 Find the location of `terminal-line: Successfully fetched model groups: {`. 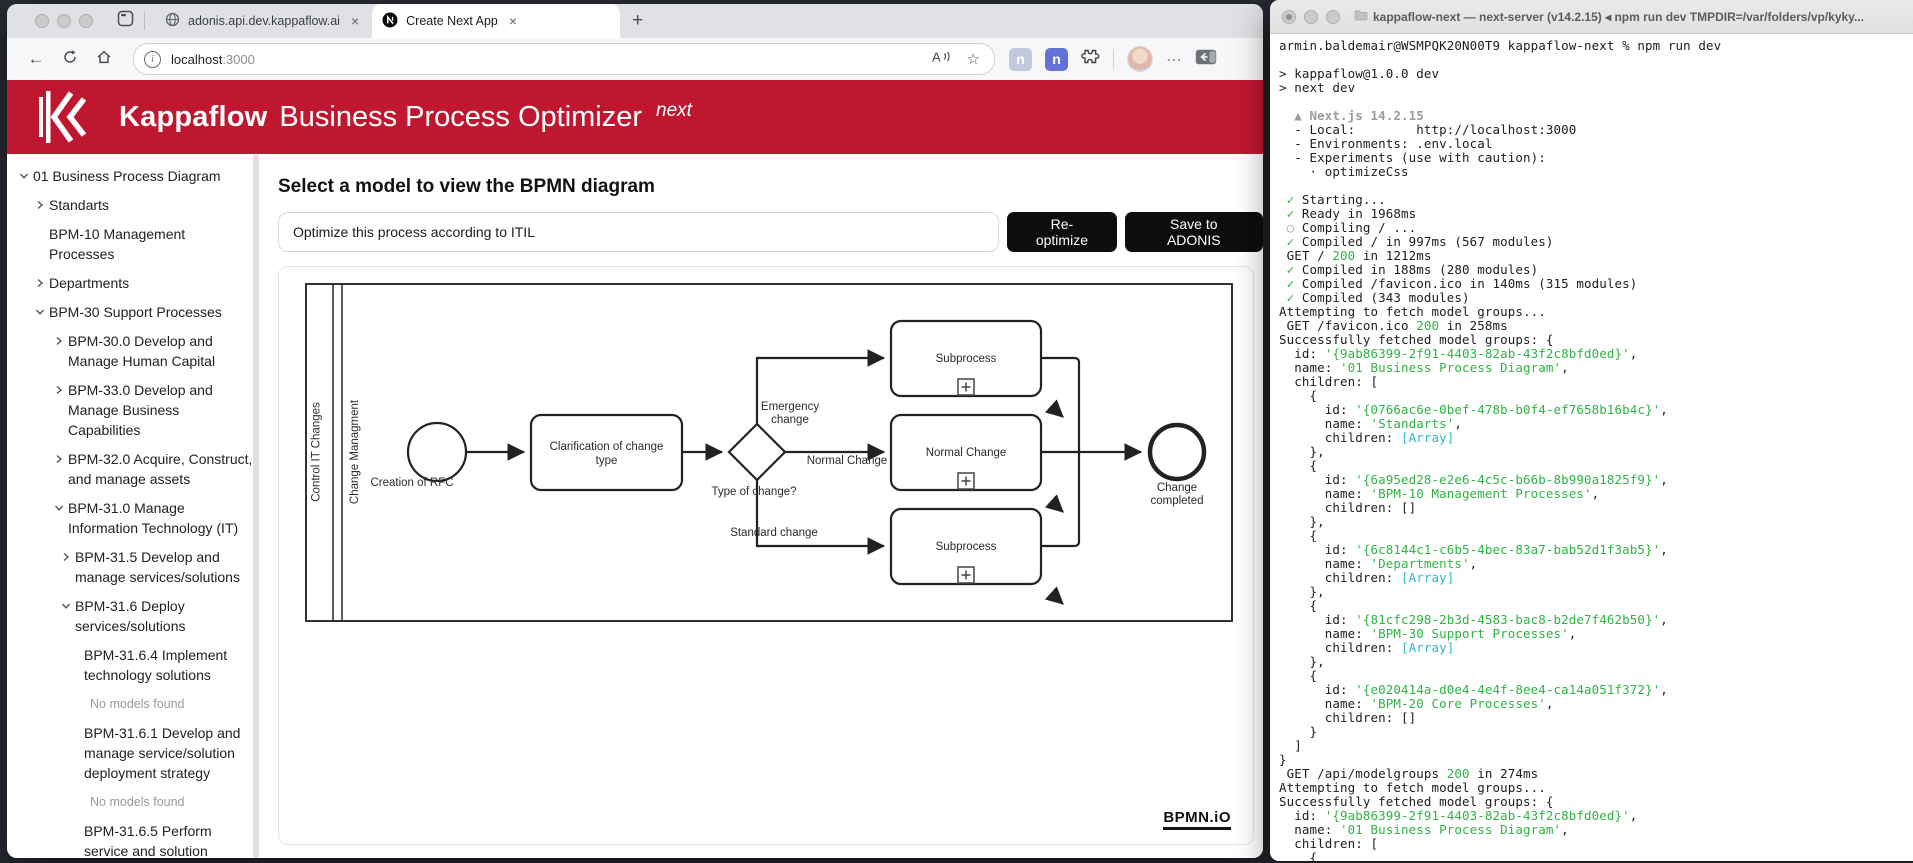

terminal-line: Successfully fetched model groups: { is located at coordinates (1416, 339).